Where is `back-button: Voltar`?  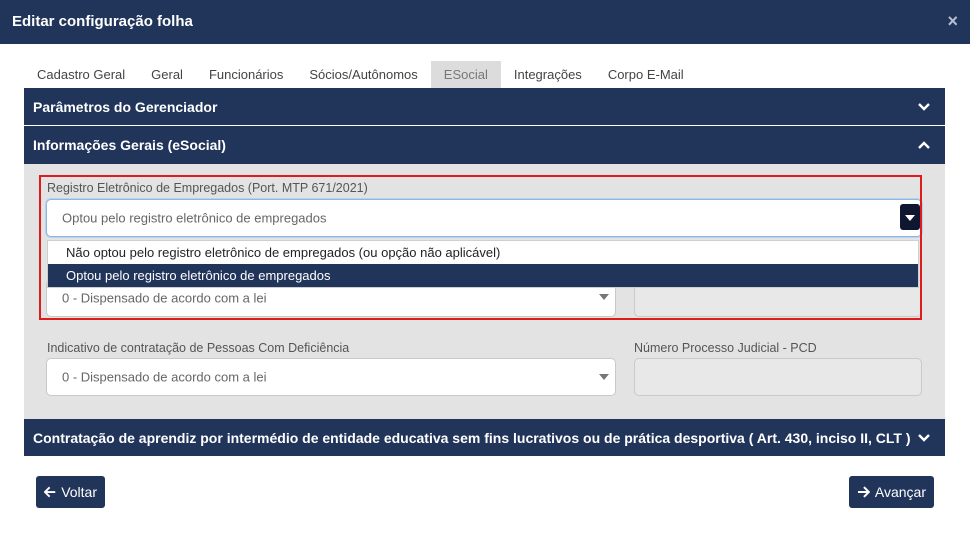
back-button: Voltar is located at coordinates (70, 492).